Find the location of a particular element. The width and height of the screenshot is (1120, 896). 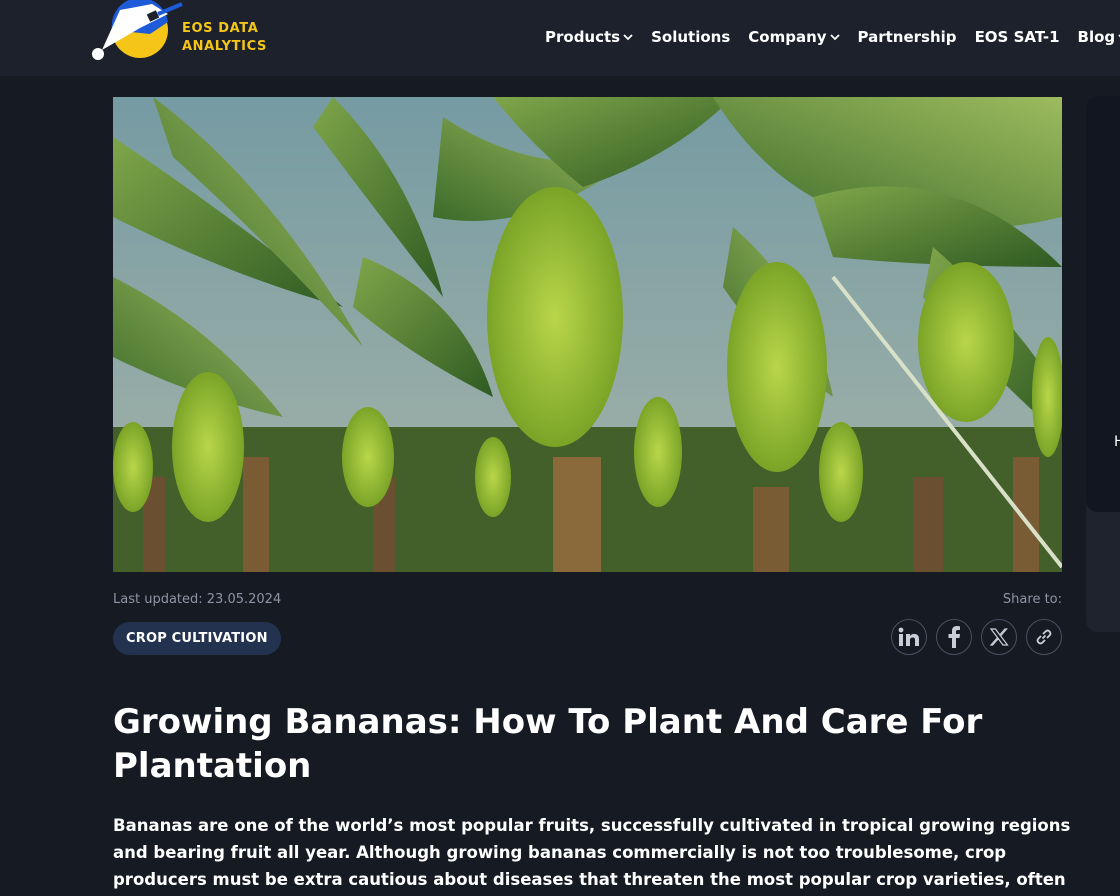

nav-item-company: Company is located at coordinates (794, 37).